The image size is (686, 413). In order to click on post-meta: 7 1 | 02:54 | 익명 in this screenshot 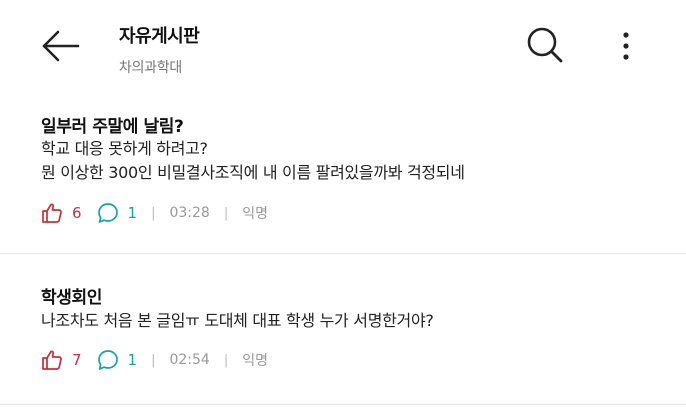, I will do `click(154, 360)`.